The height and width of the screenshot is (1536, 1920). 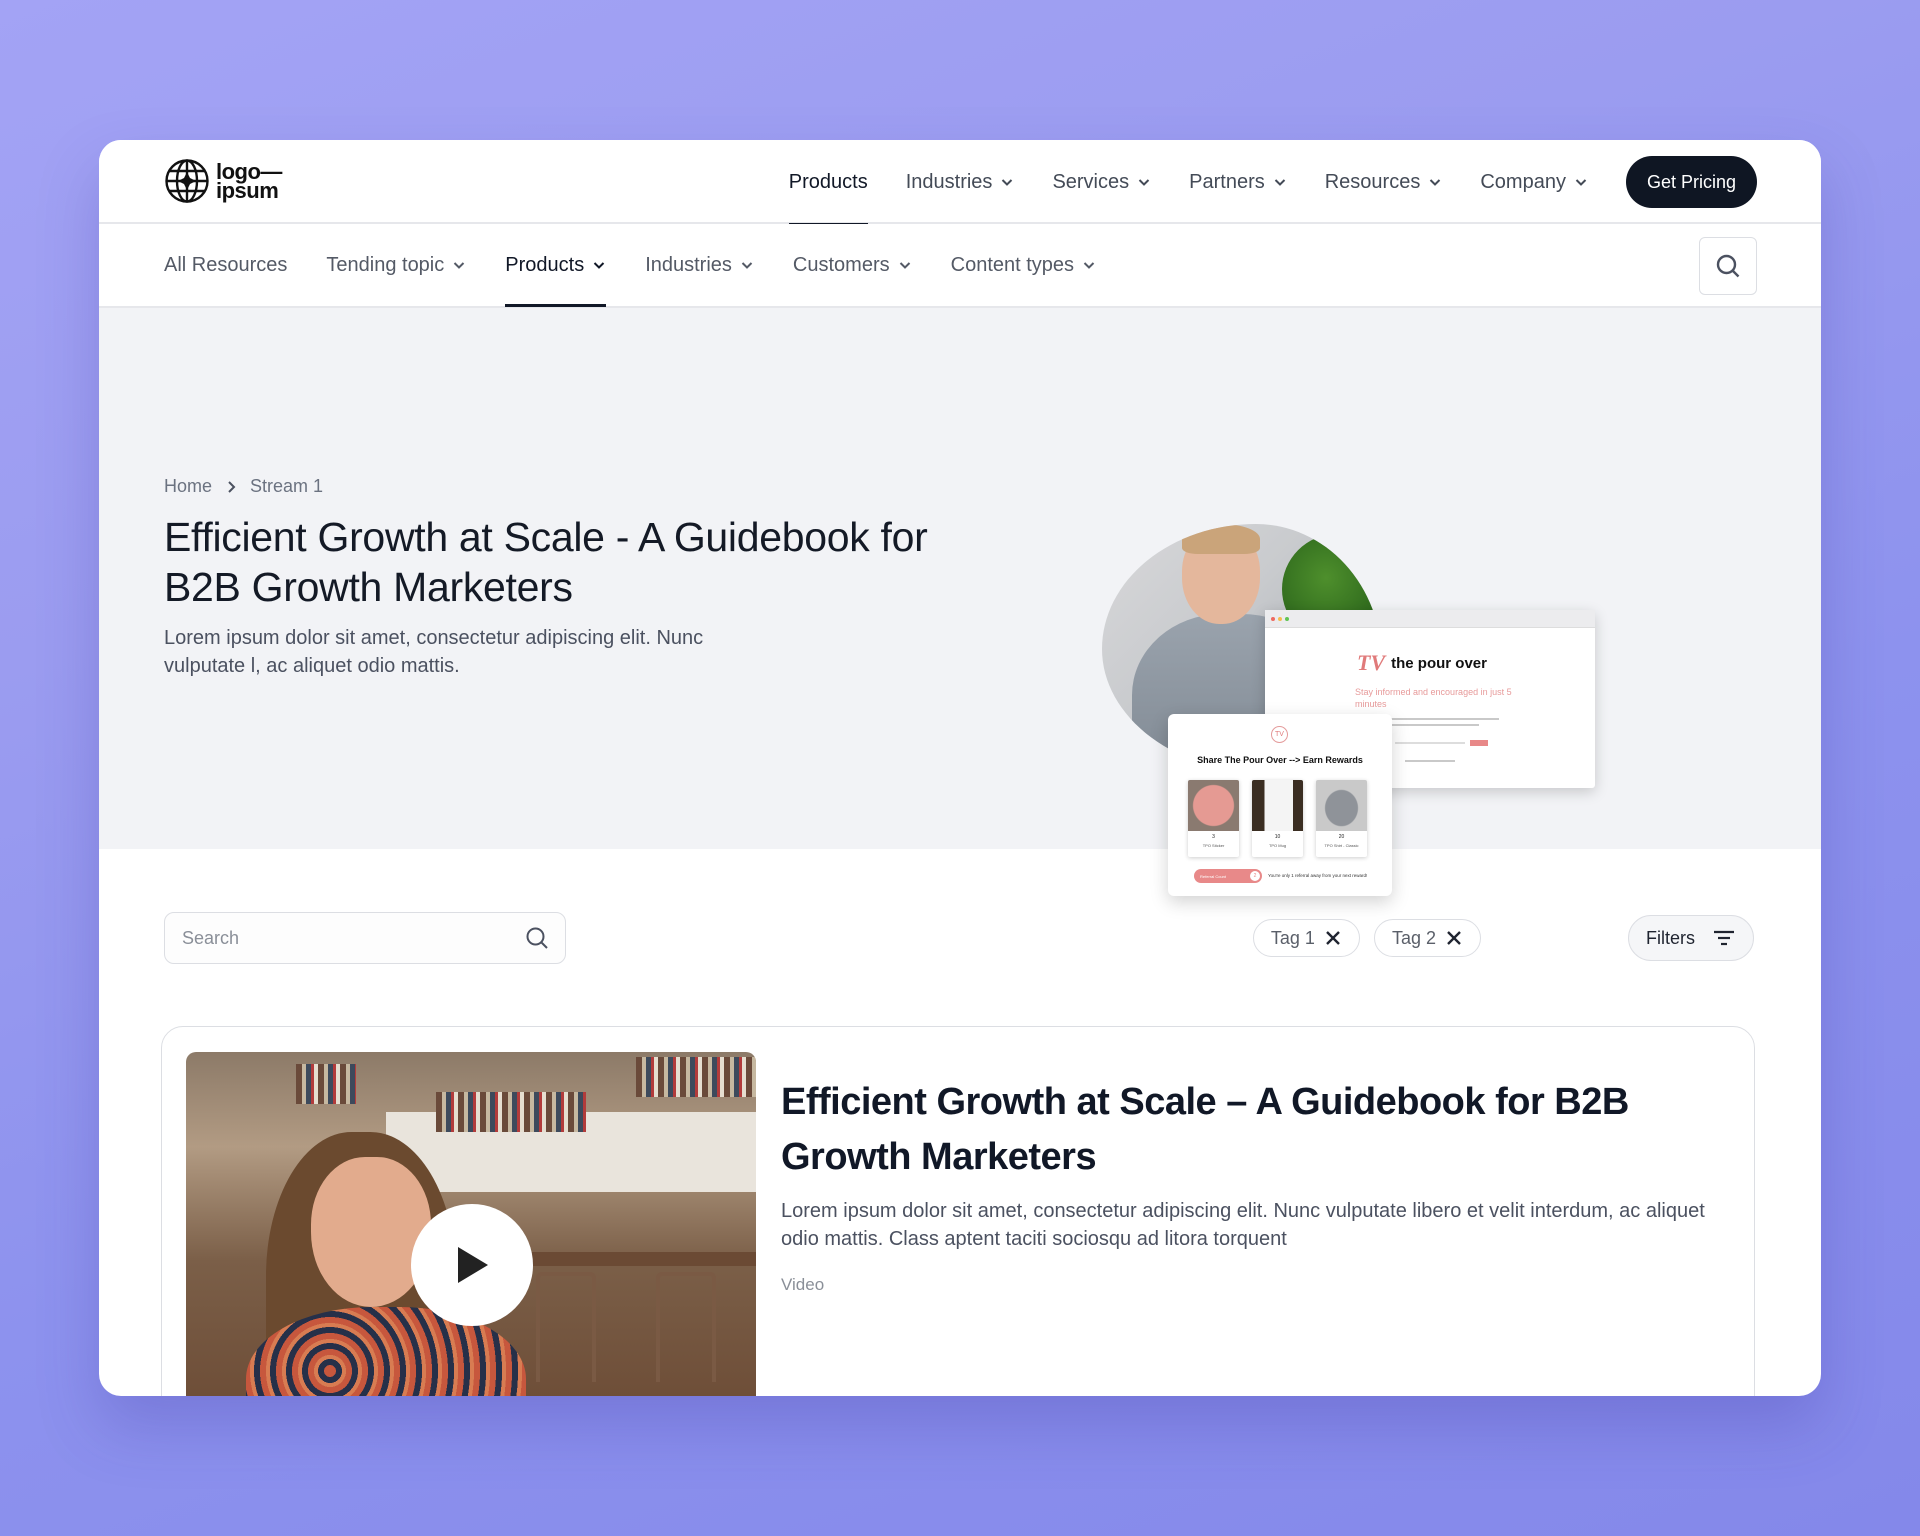 I want to click on subnav-industries: Industries, so click(x=699, y=265).